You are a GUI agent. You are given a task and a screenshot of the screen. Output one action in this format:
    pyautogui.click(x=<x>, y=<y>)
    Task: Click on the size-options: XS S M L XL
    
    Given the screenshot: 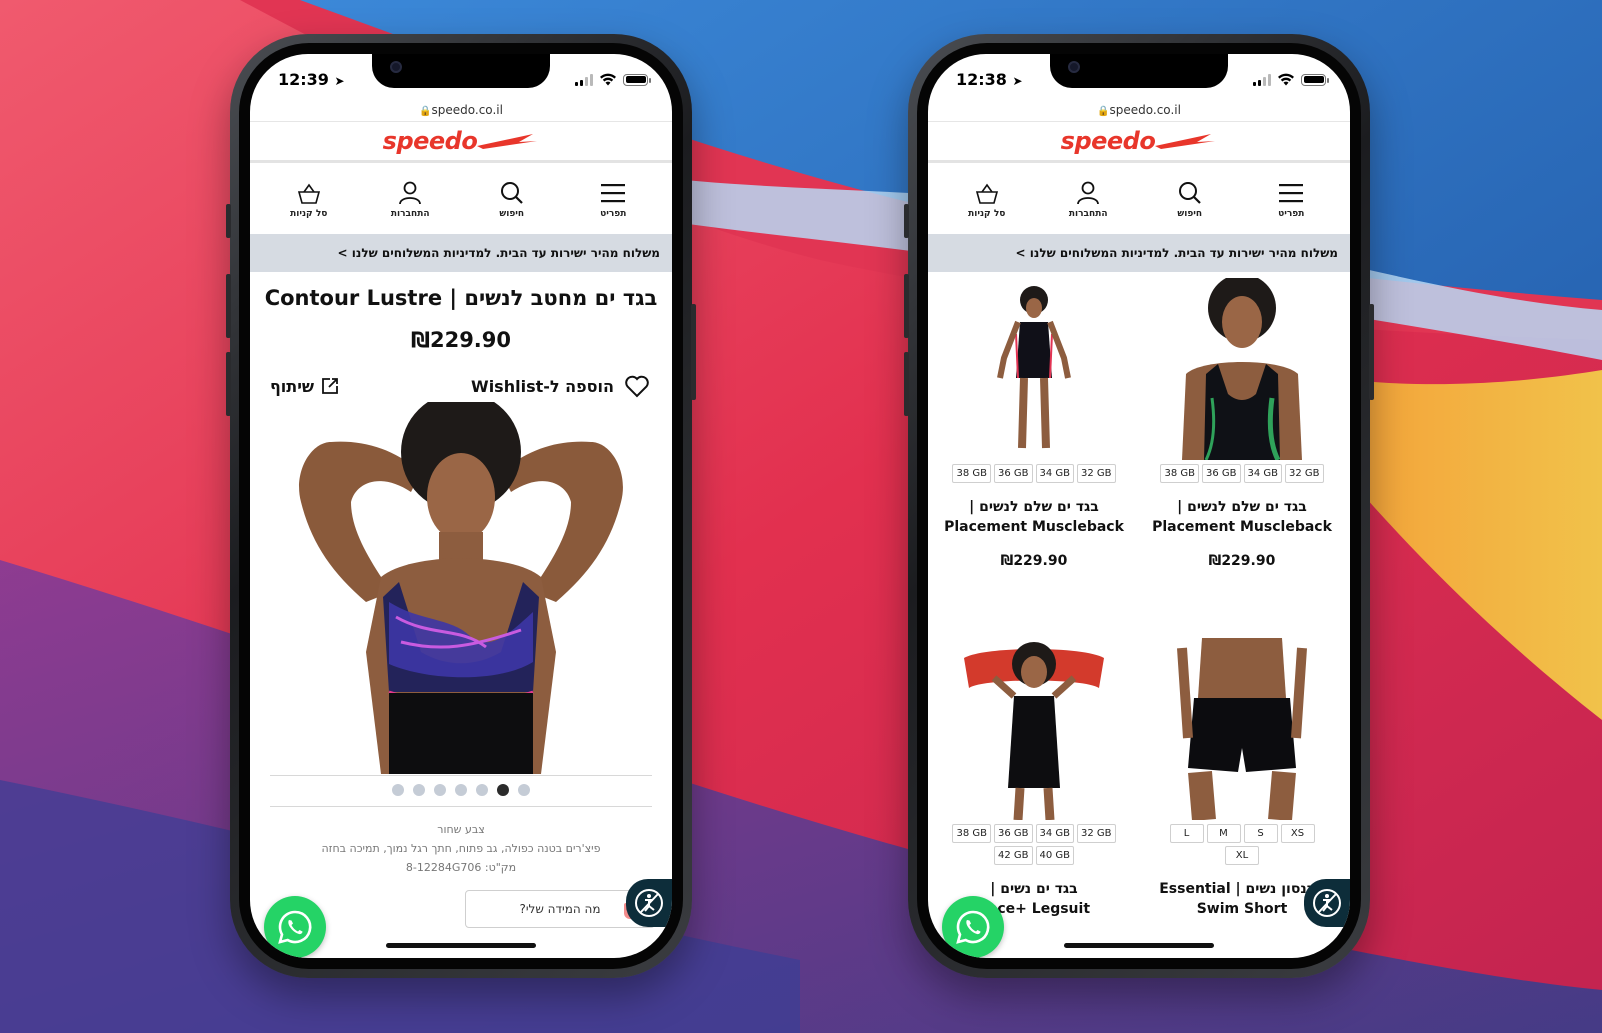 What is the action you would take?
    pyautogui.click(x=1242, y=844)
    